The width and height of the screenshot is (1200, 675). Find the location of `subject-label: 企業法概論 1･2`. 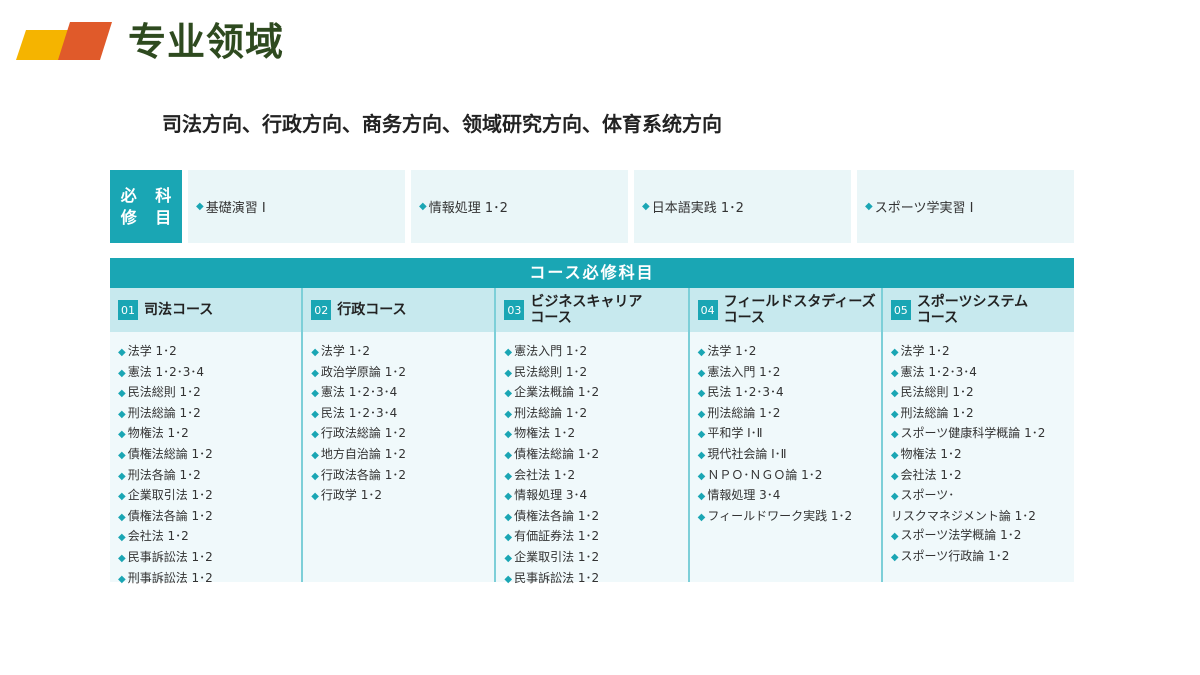

subject-label: 企業法概論 1･2 is located at coordinates (557, 392).